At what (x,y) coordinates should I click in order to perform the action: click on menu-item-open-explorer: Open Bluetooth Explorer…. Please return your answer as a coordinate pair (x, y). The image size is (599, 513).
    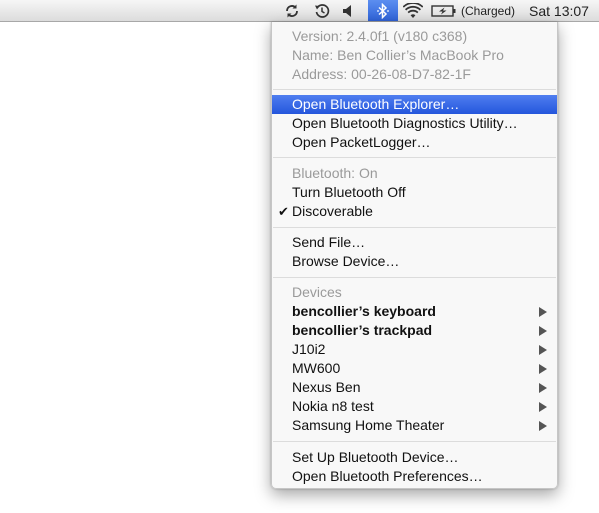
    Looking at the image, I should click on (414, 104).